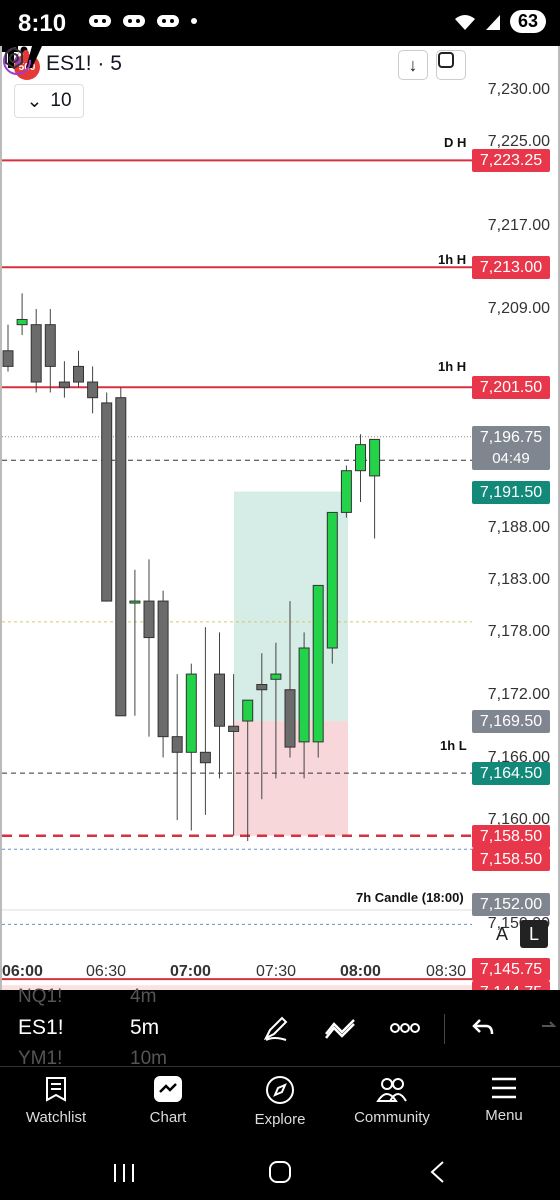  Describe the element at coordinates (391, 1090) in the screenshot. I see `community-icon` at that location.